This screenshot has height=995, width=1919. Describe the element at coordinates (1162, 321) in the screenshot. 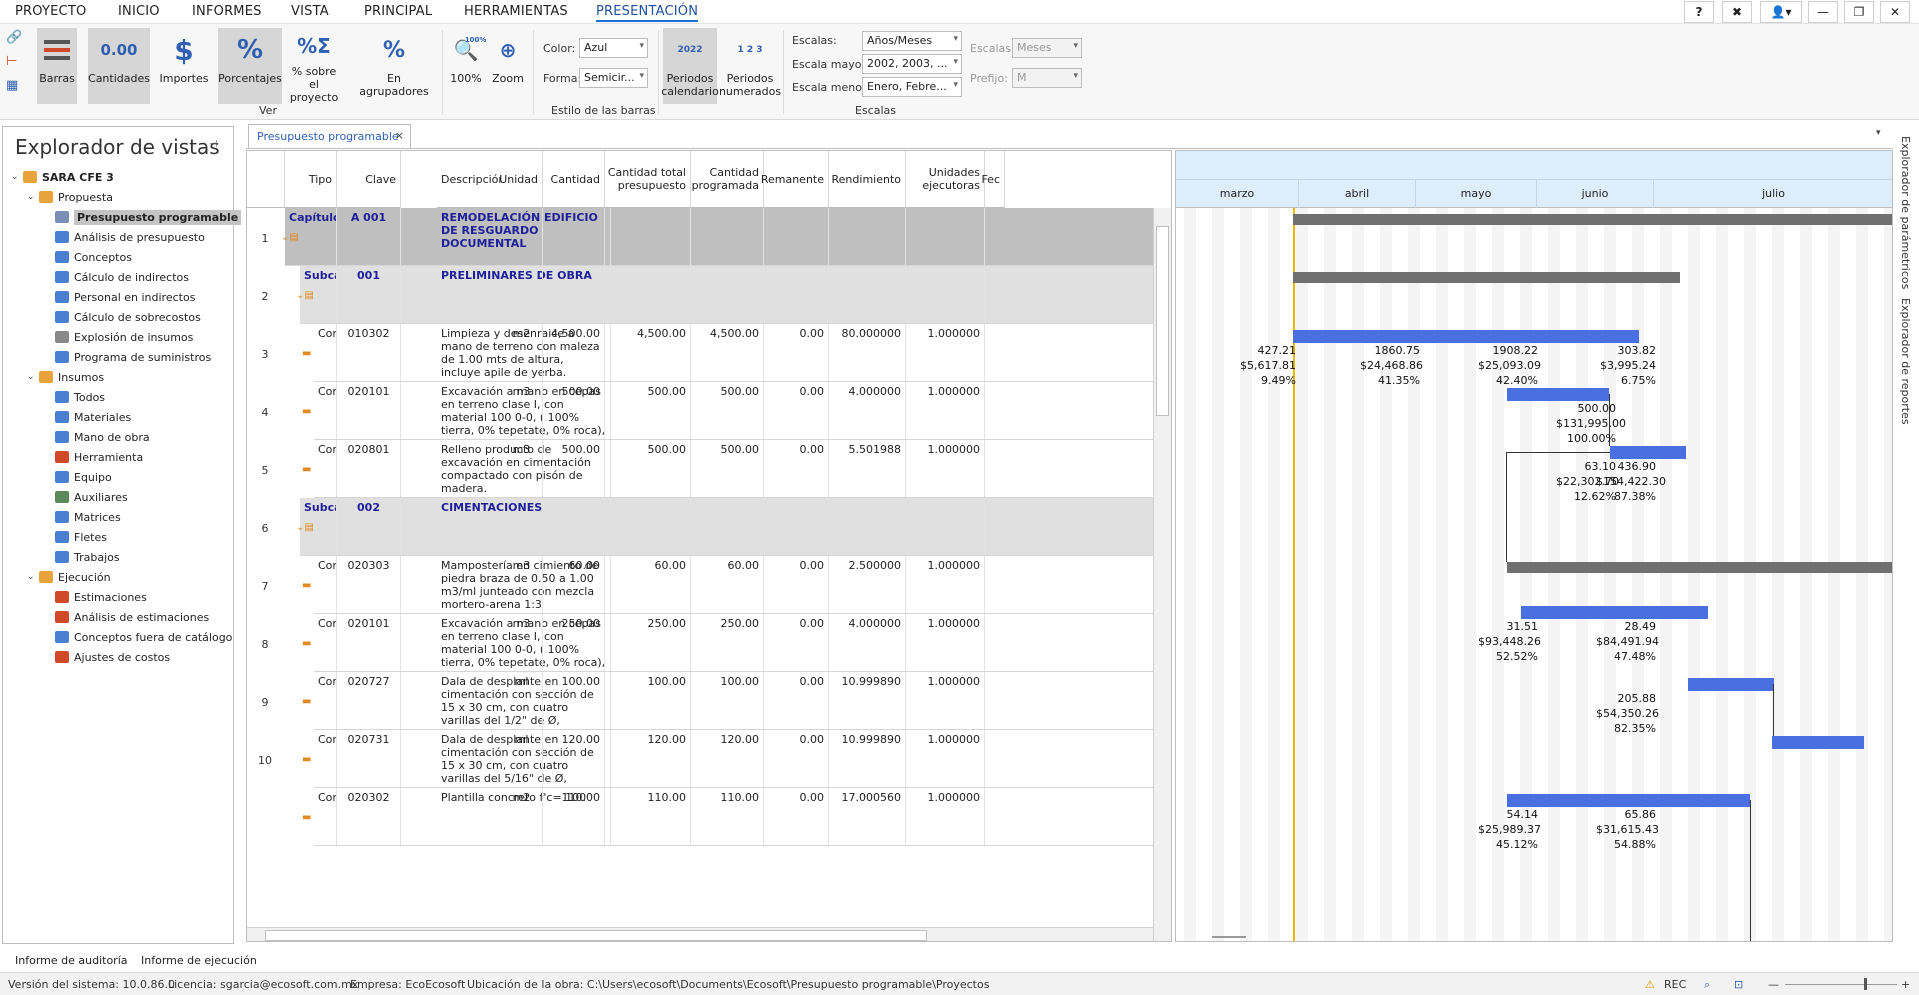

I see `grid-scroll-thumb` at that location.